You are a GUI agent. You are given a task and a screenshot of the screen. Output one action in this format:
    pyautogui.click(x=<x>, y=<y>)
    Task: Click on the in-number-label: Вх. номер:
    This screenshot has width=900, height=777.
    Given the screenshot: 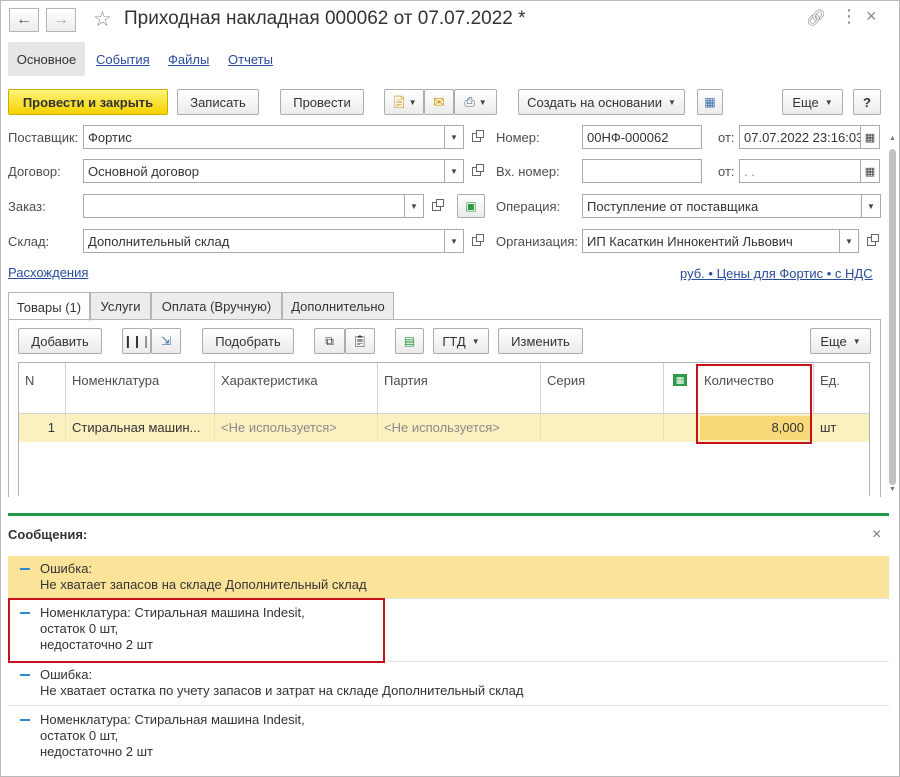 What is the action you would take?
    pyautogui.click(x=528, y=171)
    